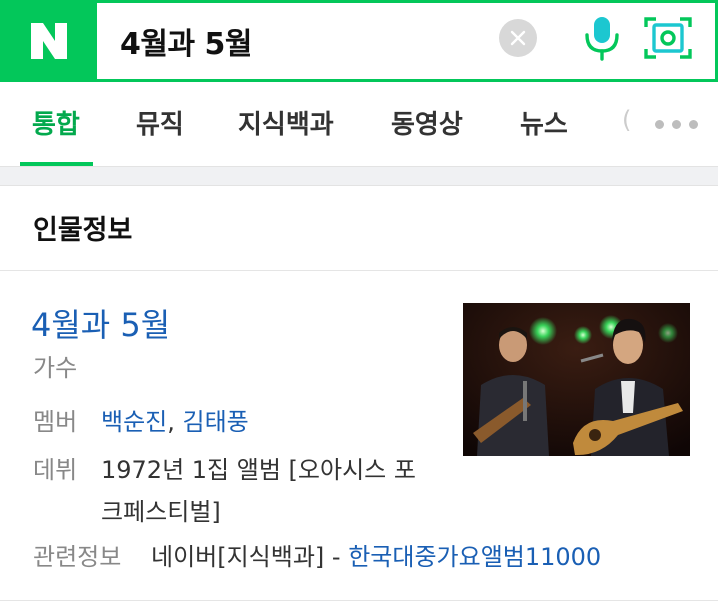 This screenshot has height=611, width=718. What do you see at coordinates (216, 422) in the screenshot?
I see `member-link: 김태풍` at bounding box center [216, 422].